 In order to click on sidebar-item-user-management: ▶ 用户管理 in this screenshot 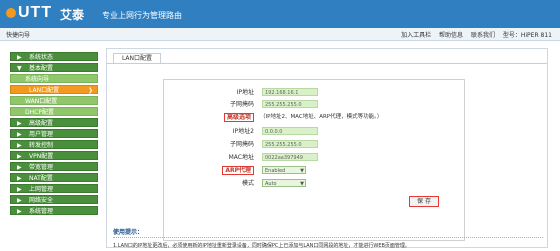, I will do `click(54, 133)`.